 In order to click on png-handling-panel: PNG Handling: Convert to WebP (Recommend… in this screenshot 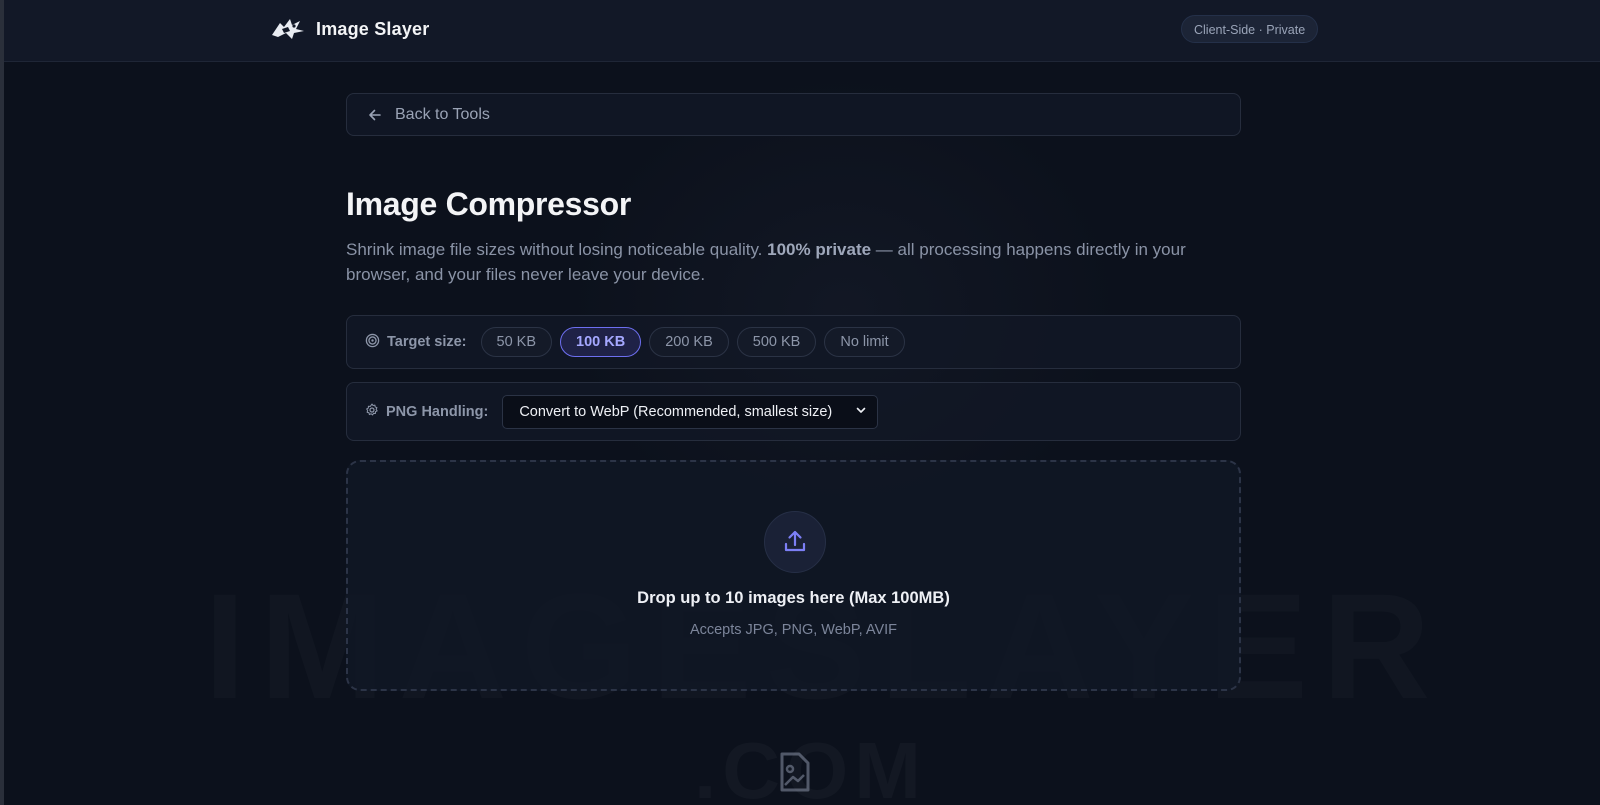, I will do `click(793, 411)`.